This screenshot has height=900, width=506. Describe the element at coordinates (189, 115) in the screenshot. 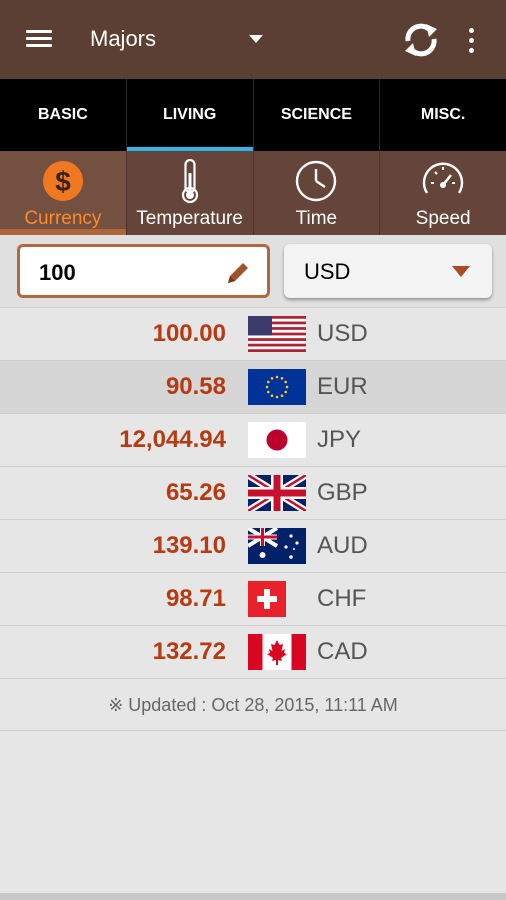

I see `tab-living: LIVING` at that location.